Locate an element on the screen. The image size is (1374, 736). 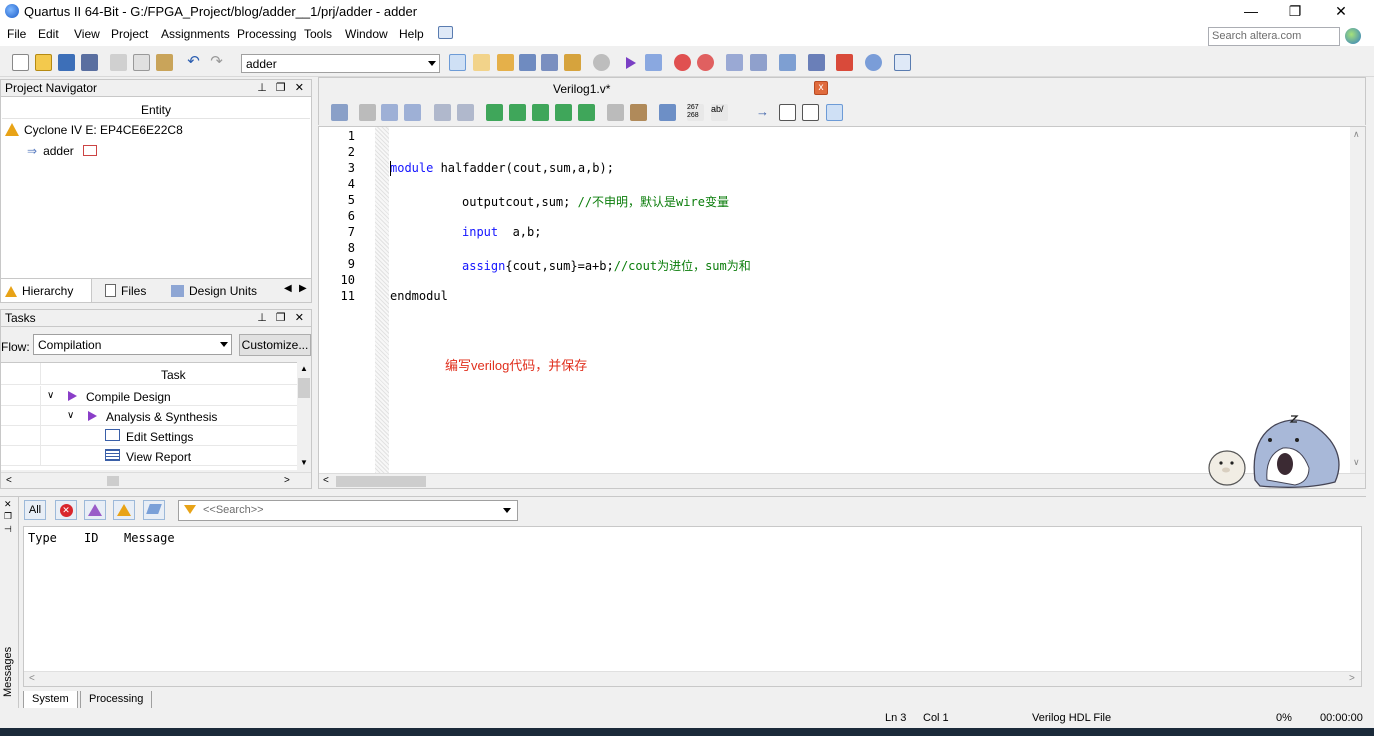
filter-warning-icon is located at coordinates (124, 510).